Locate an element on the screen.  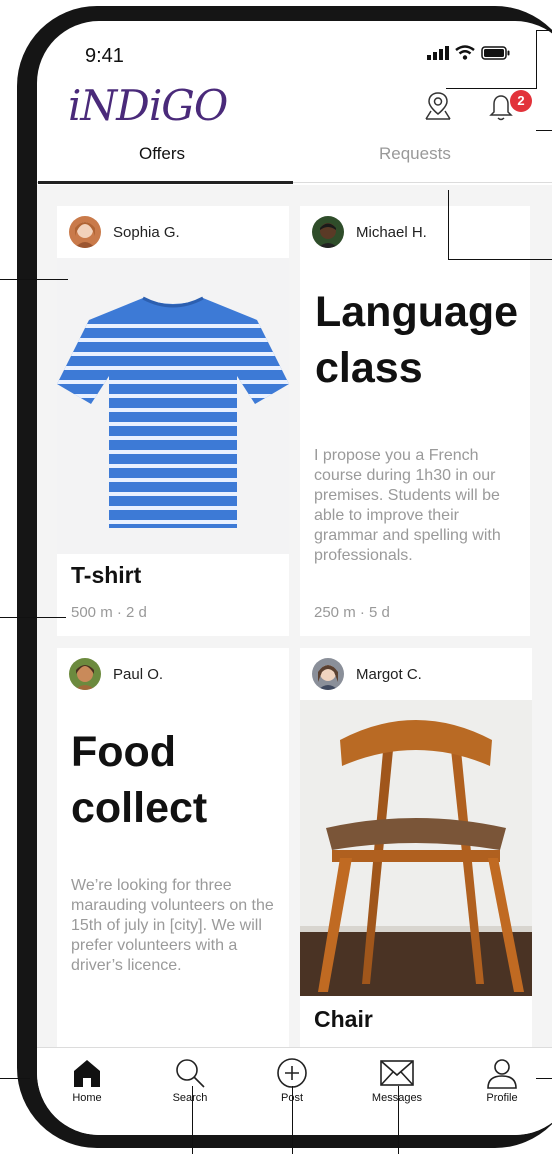
card-title: Chair is located at coordinates (343, 1019).